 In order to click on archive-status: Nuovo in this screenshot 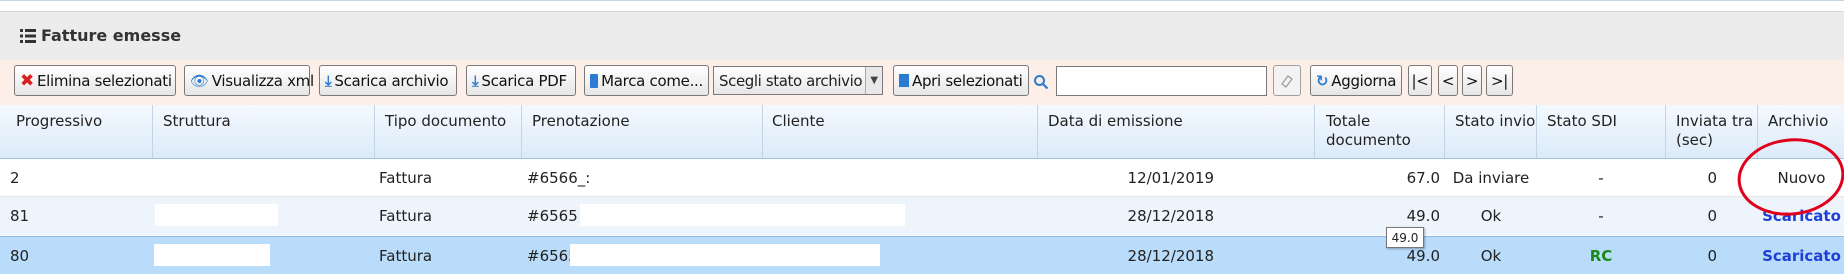, I will do `click(1801, 178)`.